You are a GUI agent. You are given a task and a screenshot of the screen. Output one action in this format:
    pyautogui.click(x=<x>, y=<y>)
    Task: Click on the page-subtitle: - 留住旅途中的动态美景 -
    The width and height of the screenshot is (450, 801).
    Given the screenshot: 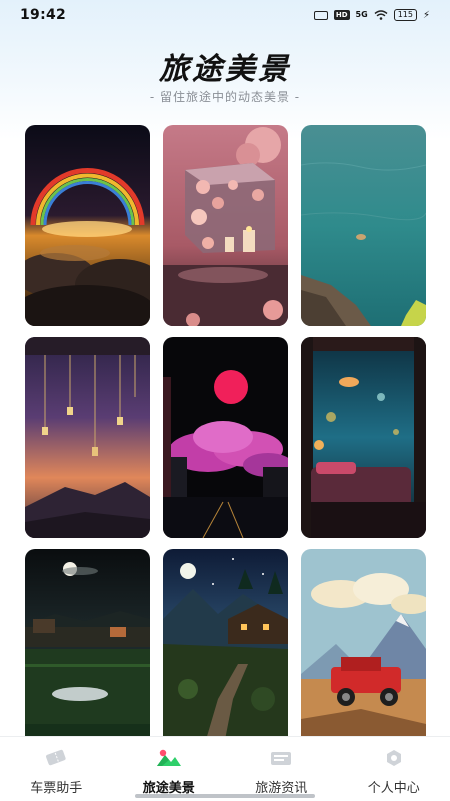 What is the action you would take?
    pyautogui.click(x=225, y=96)
    